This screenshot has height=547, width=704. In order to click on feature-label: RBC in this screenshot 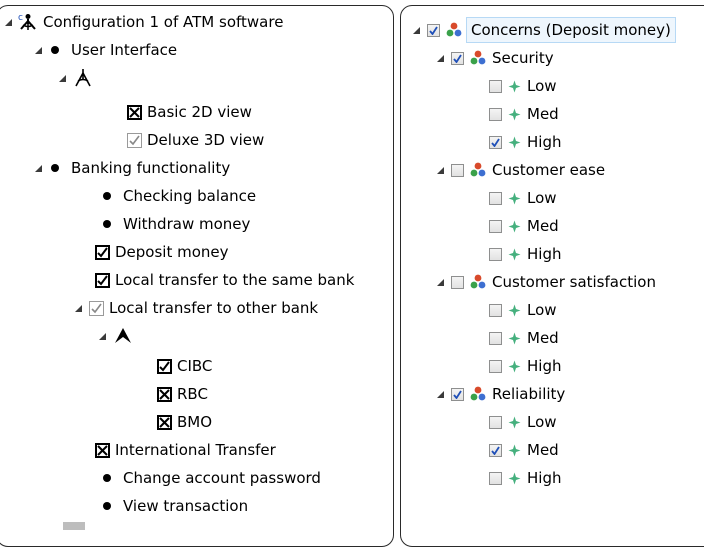, I will do `click(192, 394)`.